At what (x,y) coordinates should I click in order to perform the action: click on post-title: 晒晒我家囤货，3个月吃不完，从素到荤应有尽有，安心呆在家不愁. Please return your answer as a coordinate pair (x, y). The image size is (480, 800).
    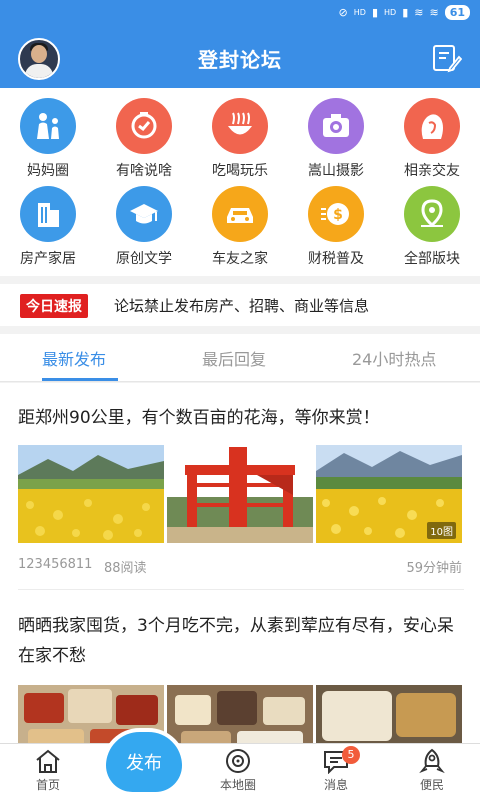
    Looking at the image, I should click on (241, 641).